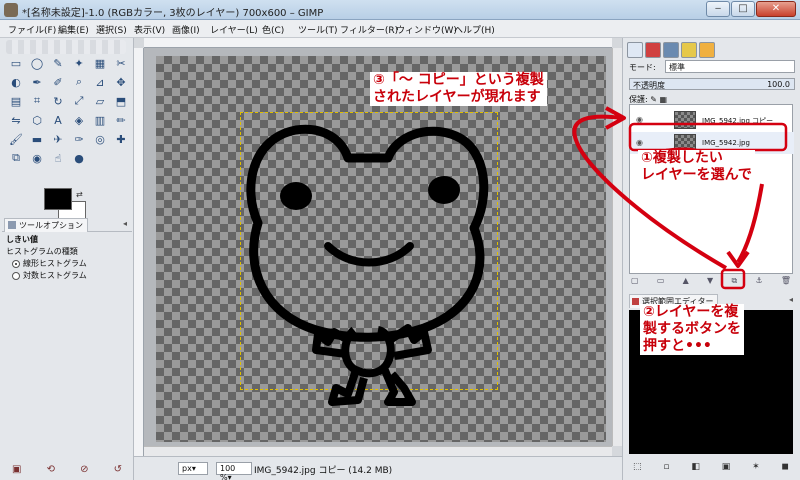  I want to click on menu-file: ファイル(F), so click(32, 29).